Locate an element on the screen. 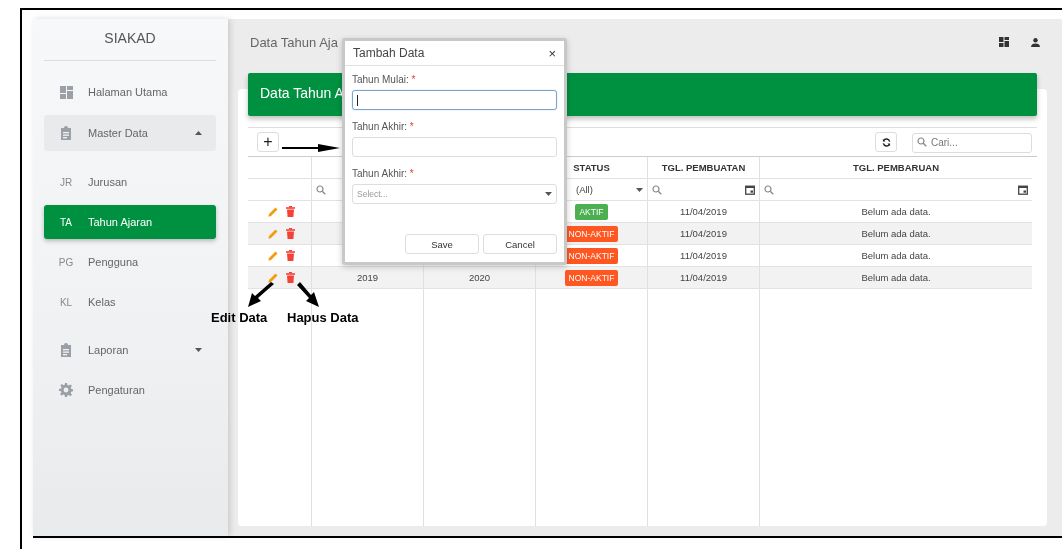  item-abbreviation: JR is located at coordinates (66, 182).